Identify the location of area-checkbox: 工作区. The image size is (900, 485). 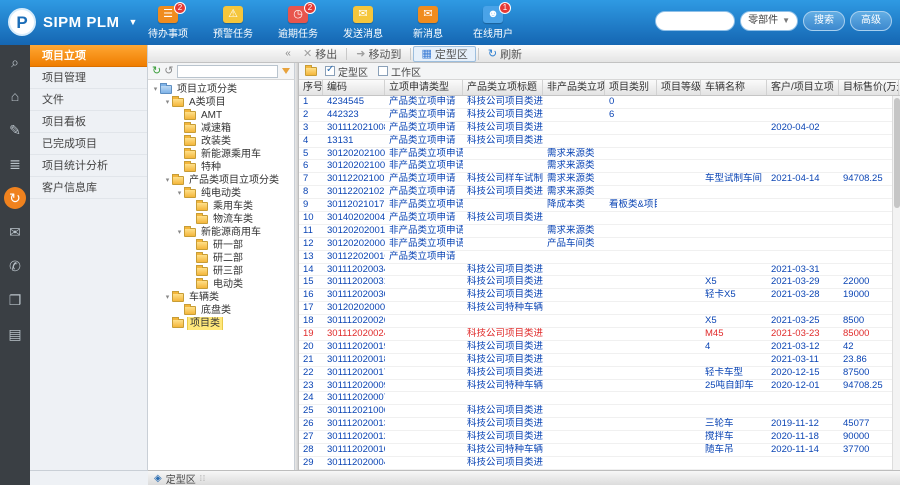
(399, 71).